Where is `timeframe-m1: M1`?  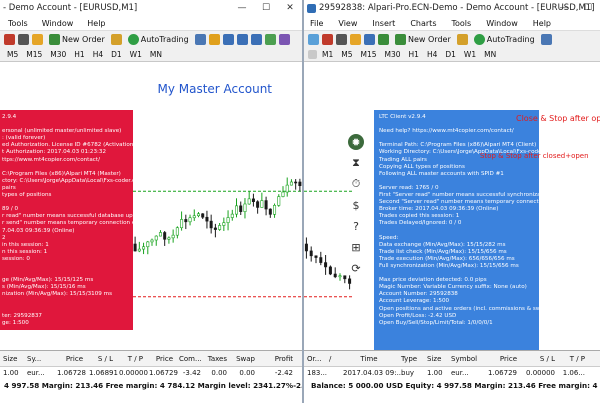
timeframe-m1: M1 is located at coordinates (327, 54).